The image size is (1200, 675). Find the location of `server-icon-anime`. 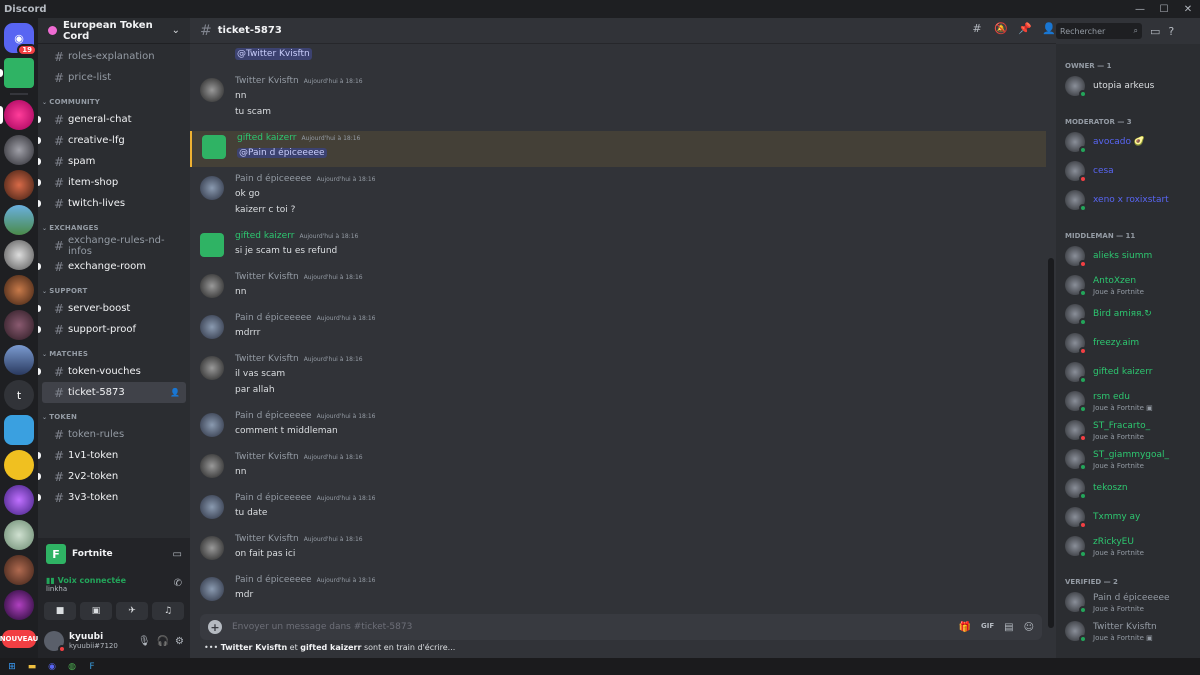

server-icon-anime is located at coordinates (19, 185).